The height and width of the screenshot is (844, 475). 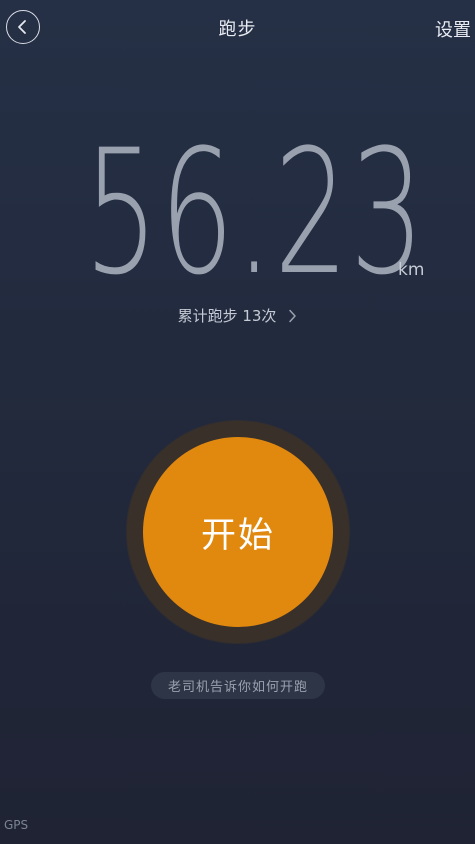 What do you see at coordinates (227, 316) in the screenshot?
I see `total-runs-label: 累计跑步 13次` at bounding box center [227, 316].